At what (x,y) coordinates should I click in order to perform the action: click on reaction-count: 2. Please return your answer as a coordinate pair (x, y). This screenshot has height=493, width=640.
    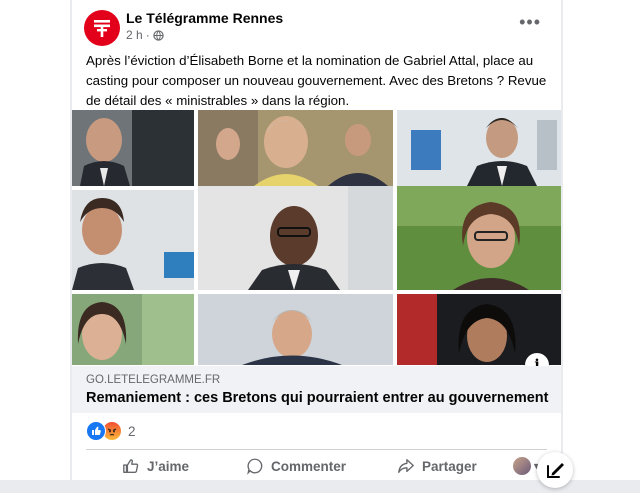
    Looking at the image, I should click on (132, 431).